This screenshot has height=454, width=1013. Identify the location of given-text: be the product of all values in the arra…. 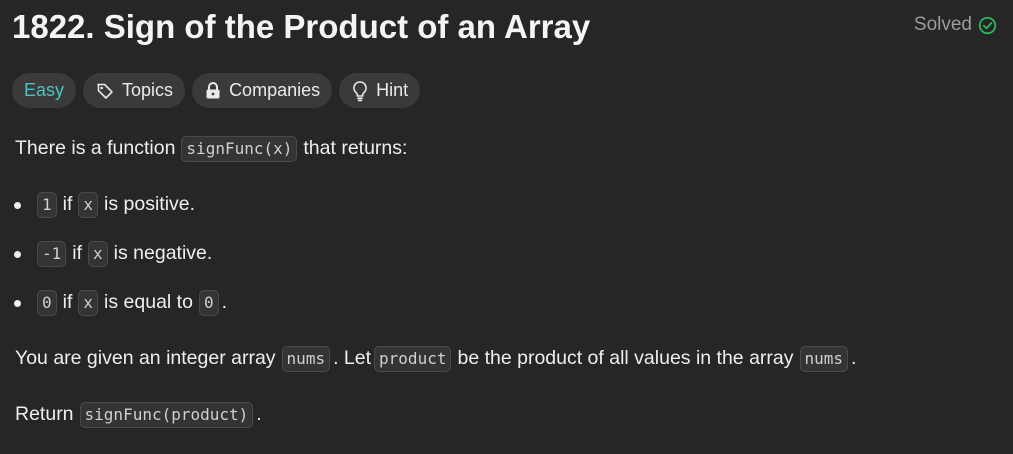
(625, 358).